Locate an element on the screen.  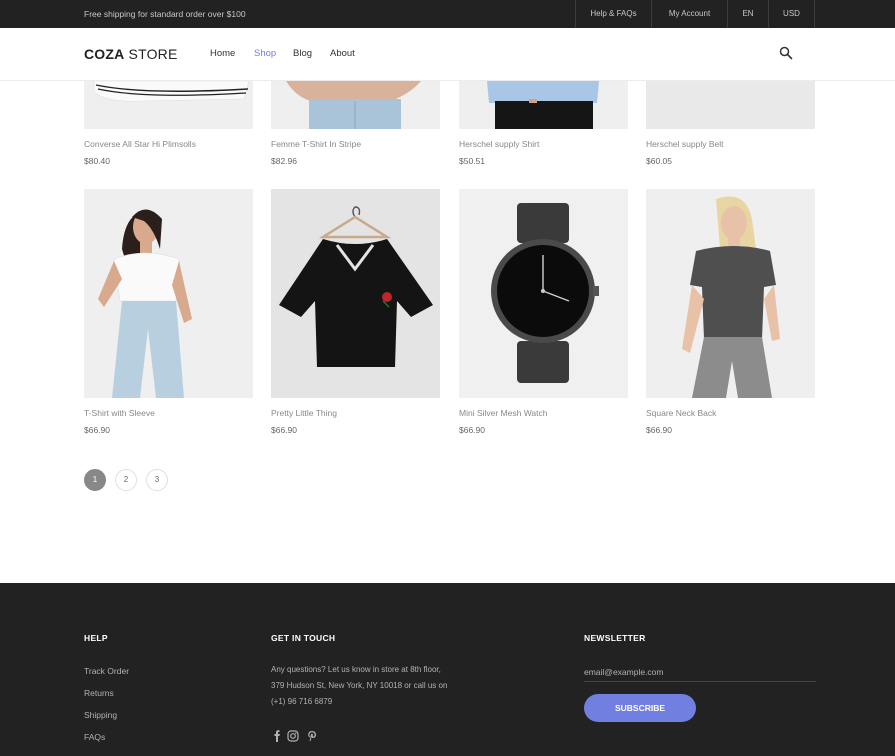
help-heading: HELP is located at coordinates (96, 638).